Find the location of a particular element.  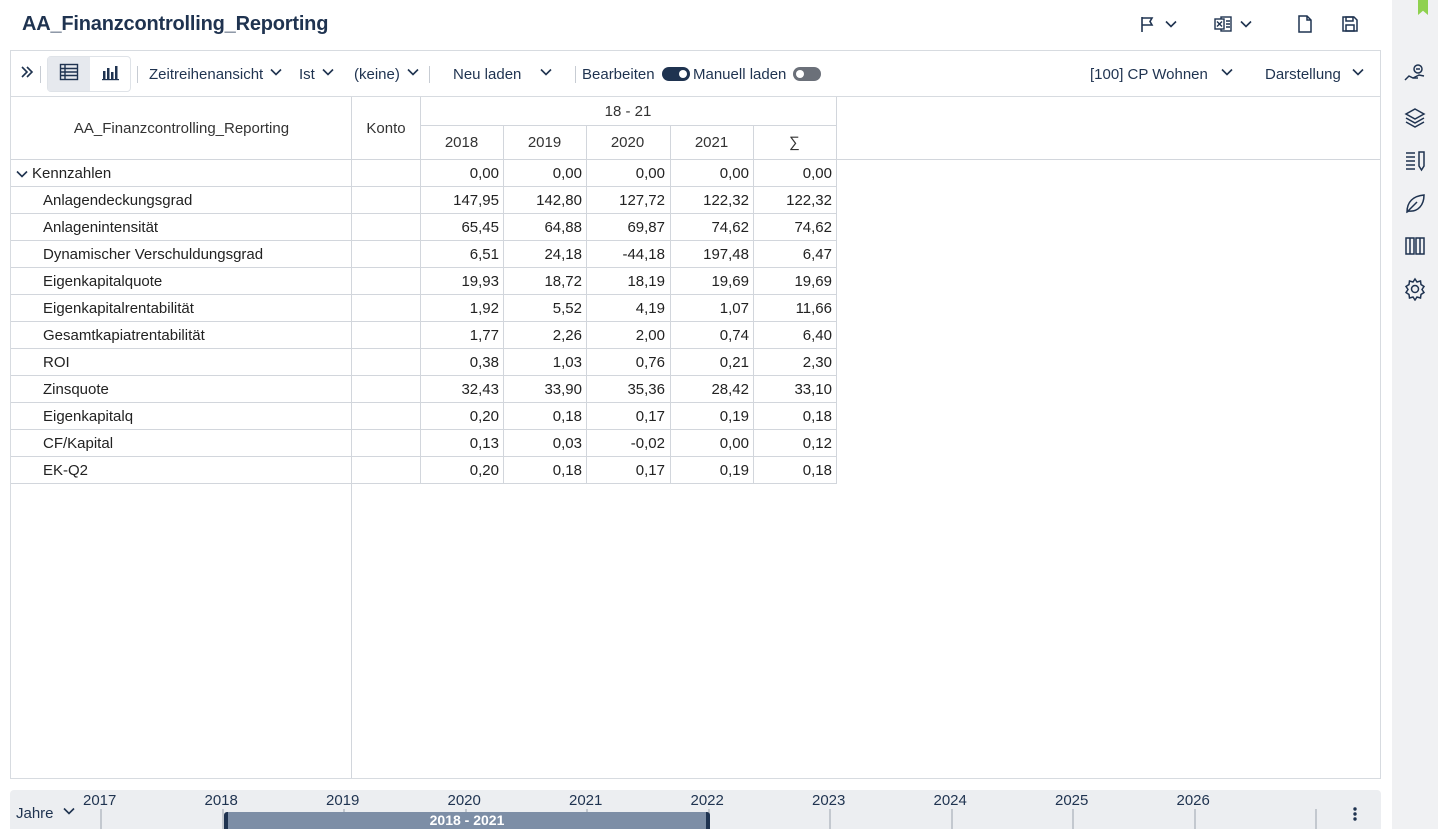

value-cell: 1,03 is located at coordinates (544, 362).